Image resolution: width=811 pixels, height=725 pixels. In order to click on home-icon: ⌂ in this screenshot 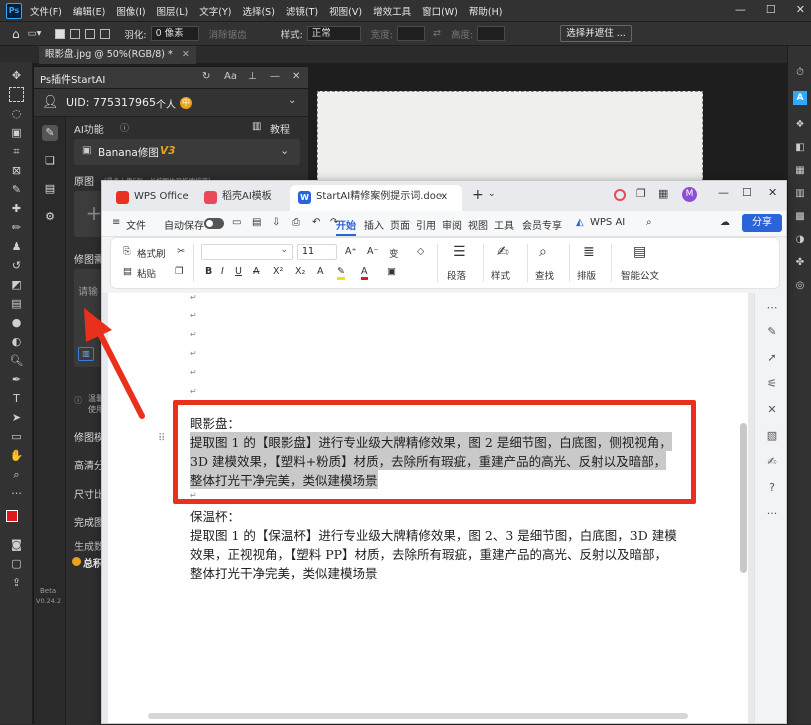, I will do `click(16, 34)`.